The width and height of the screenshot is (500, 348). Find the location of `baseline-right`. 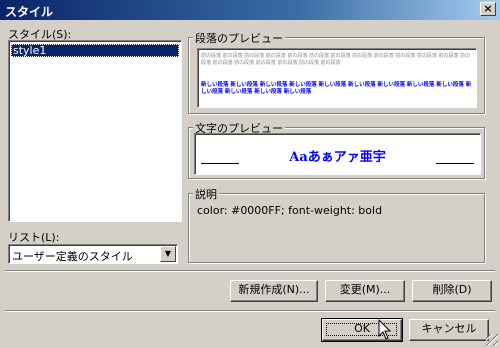

baseline-right is located at coordinates (455, 163).